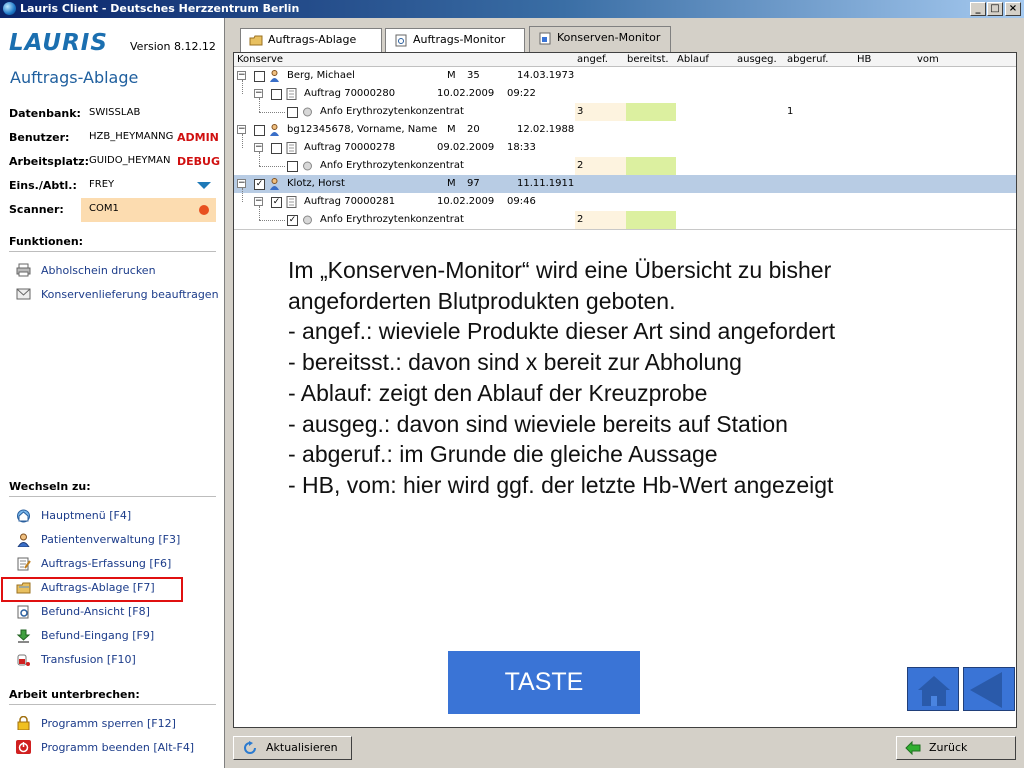 The height and width of the screenshot is (768, 1024). Describe the element at coordinates (250, 747) in the screenshot. I see `refresh-icon` at that location.